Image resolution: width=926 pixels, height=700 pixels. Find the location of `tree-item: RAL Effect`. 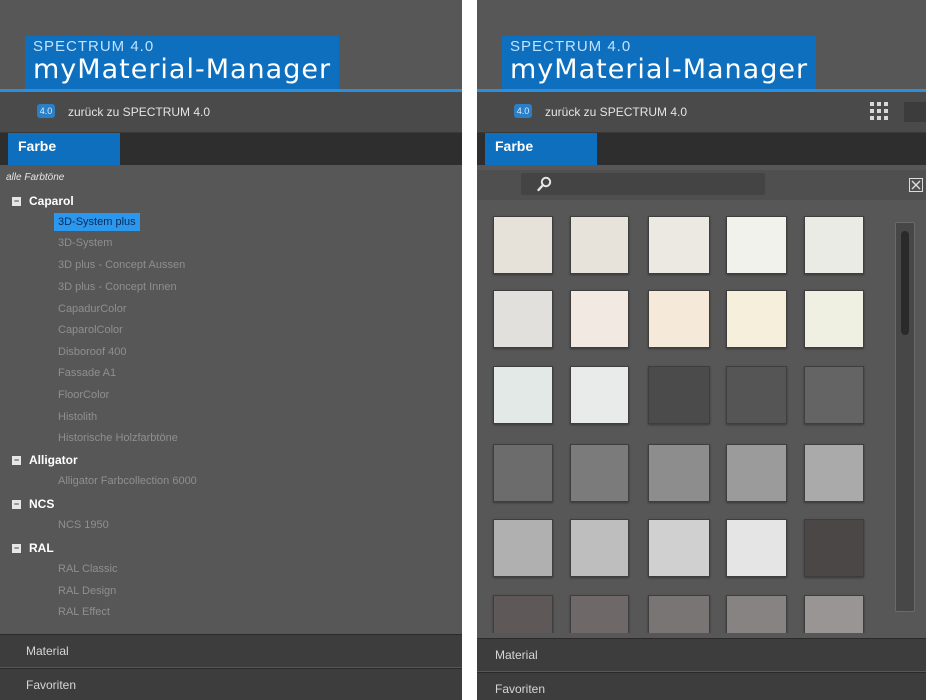

tree-item: RAL Effect is located at coordinates (84, 612).